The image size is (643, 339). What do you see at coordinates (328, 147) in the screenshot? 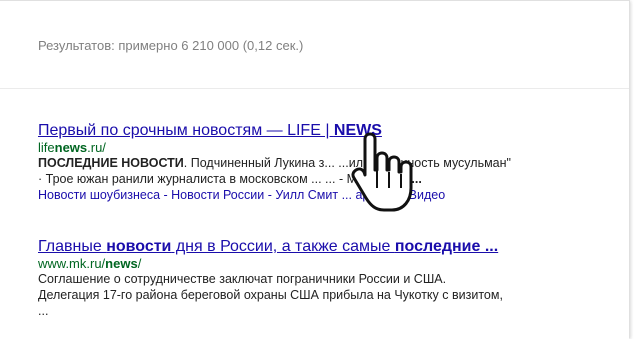
I see `result-url: lifenews.ru/` at bounding box center [328, 147].